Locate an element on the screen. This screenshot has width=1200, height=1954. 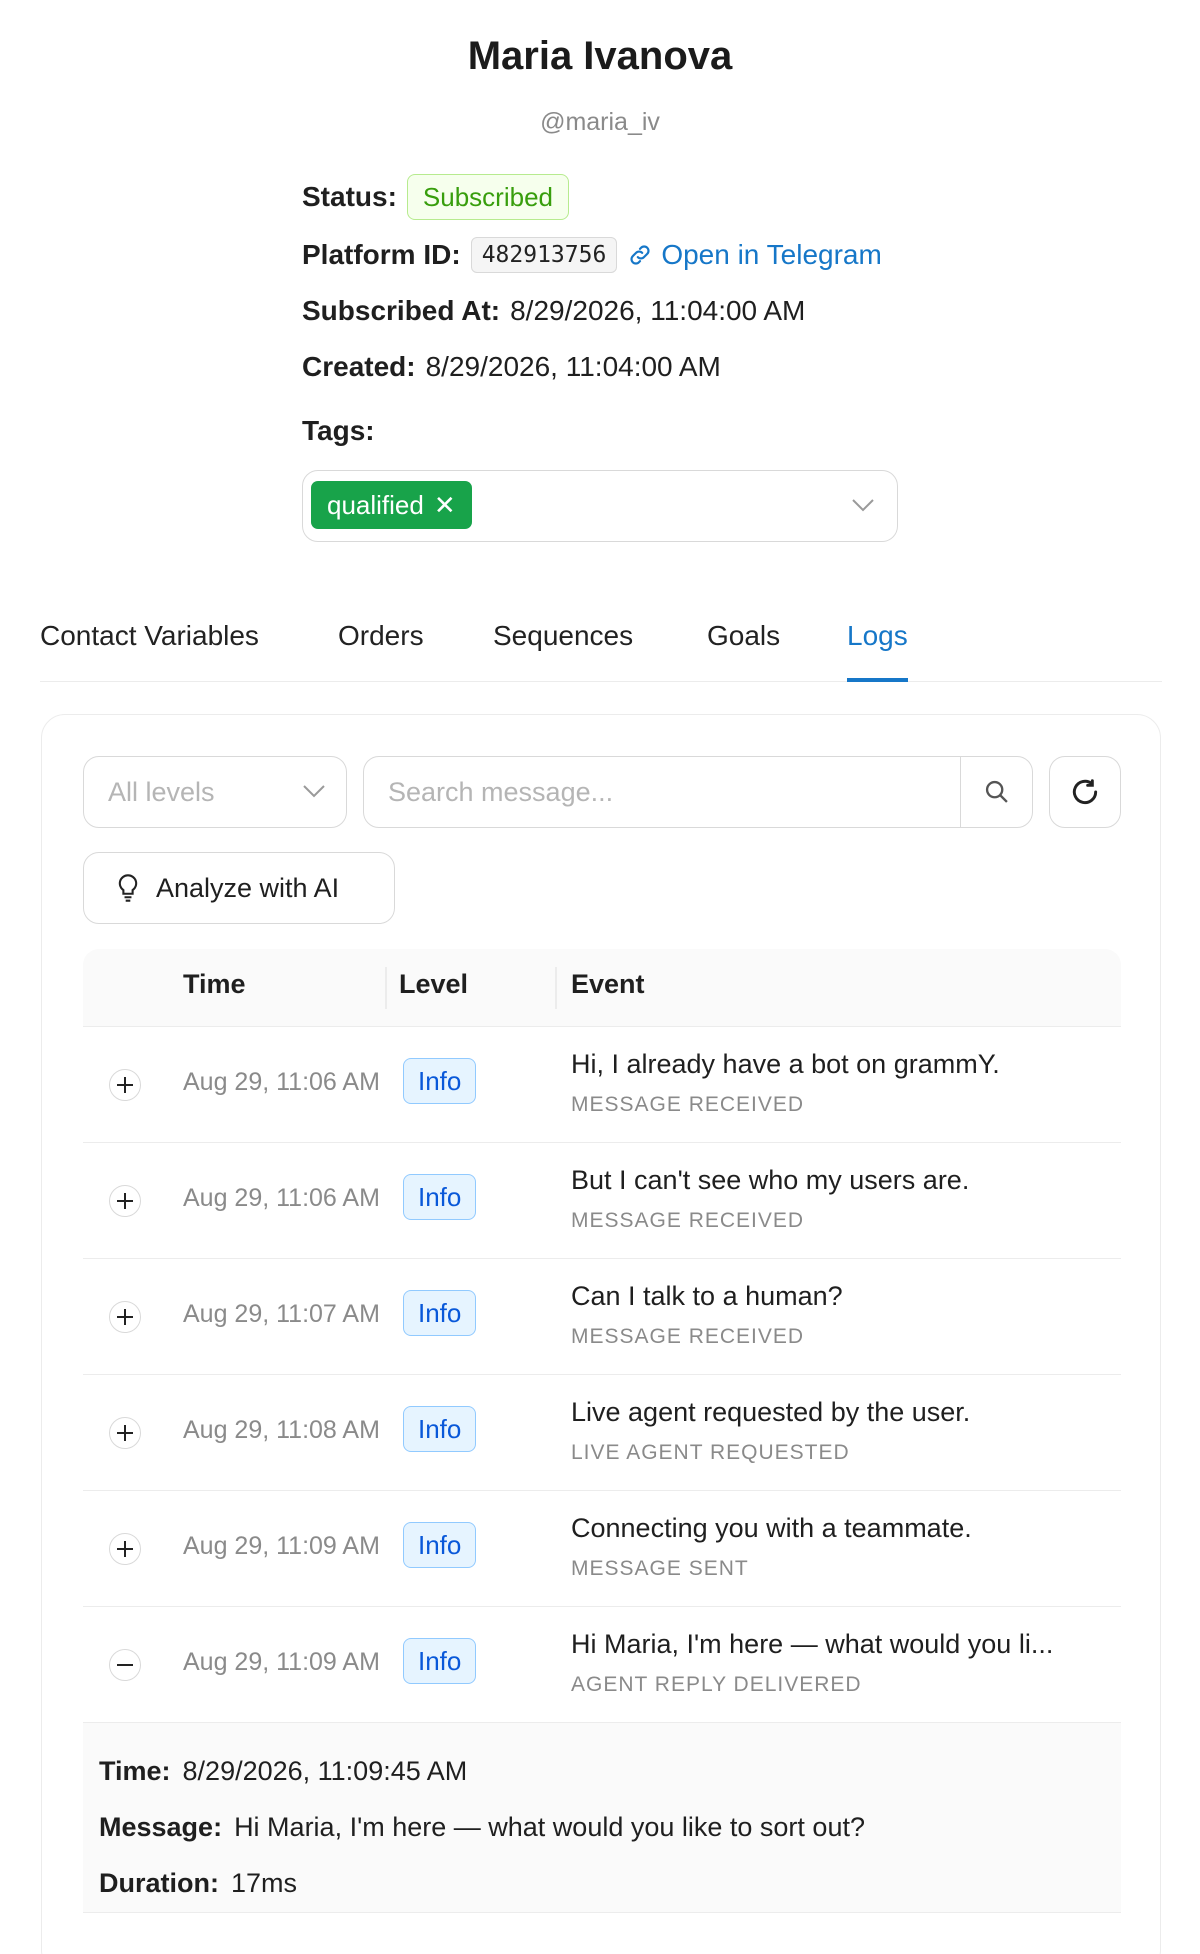
table-header: Time Level Event is located at coordinates (602, 988).